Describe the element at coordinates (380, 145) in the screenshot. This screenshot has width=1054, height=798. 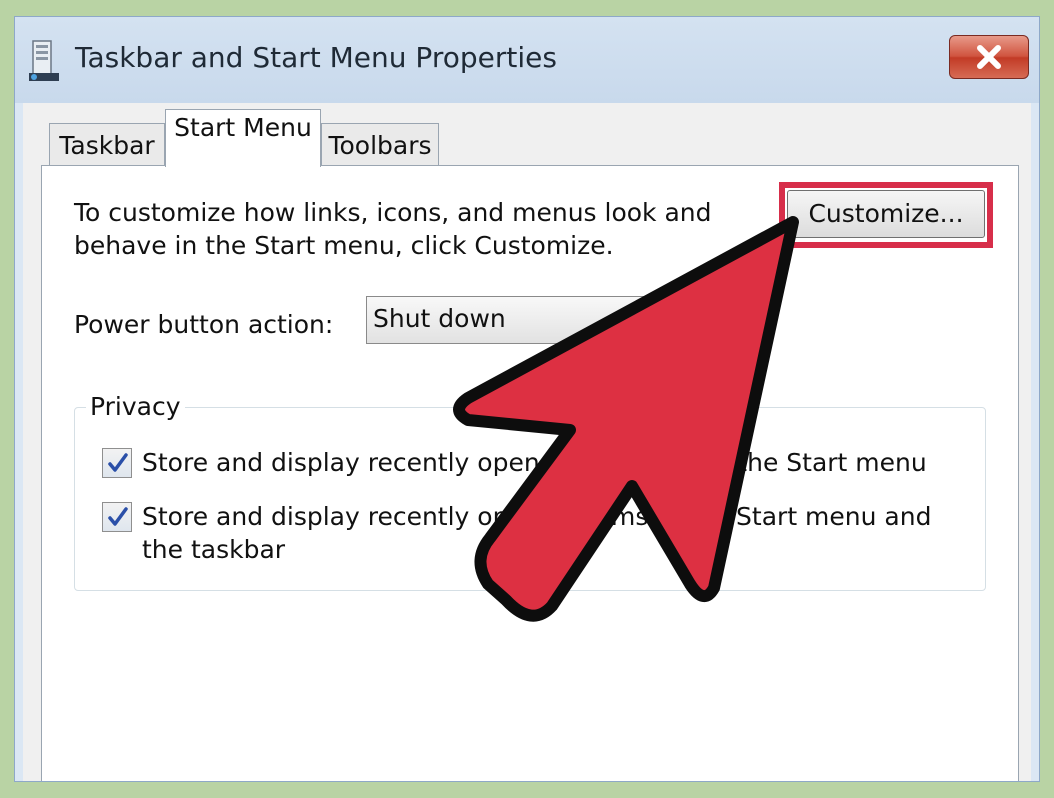
I see `tab-toolbars: Toolbars` at that location.